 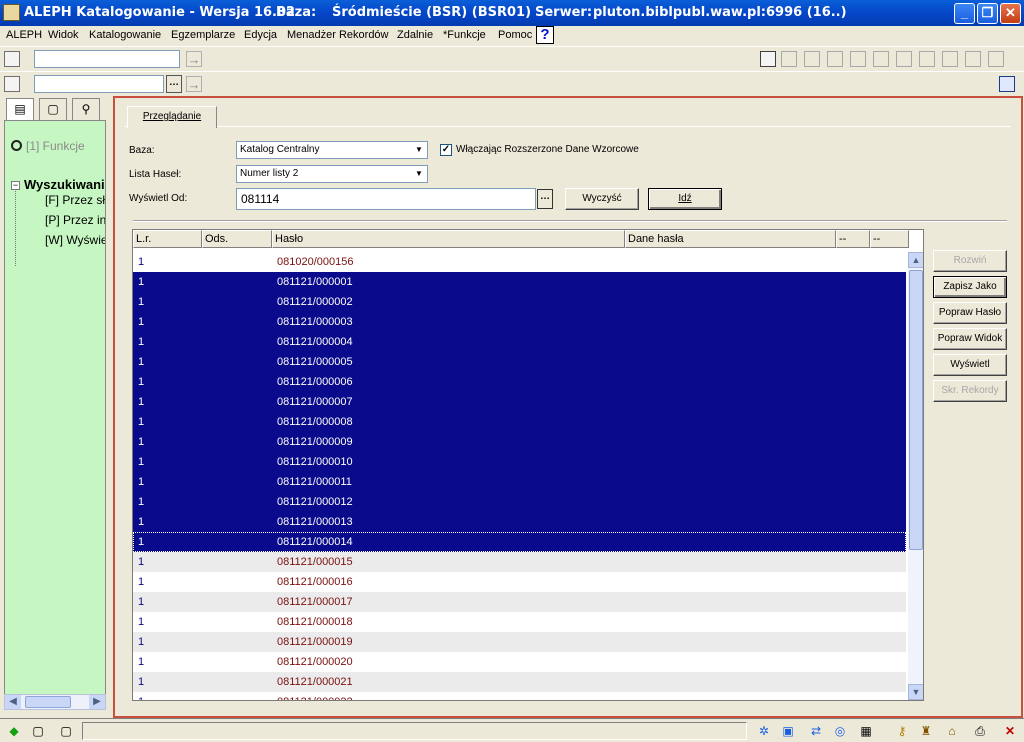 I want to click on tree-root-wyszukiwanie: − Wyszukiwanie, so click(x=58, y=184).